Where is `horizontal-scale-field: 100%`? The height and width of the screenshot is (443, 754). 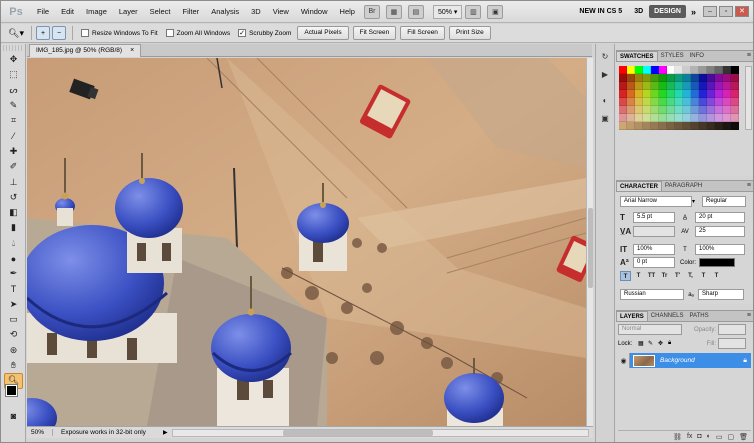 horizontal-scale-field: 100% is located at coordinates (720, 249).